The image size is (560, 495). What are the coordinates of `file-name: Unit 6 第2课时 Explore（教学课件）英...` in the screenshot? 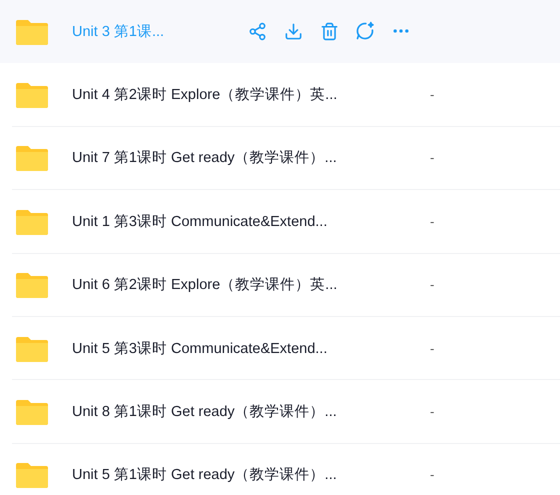 It's located at (251, 284).